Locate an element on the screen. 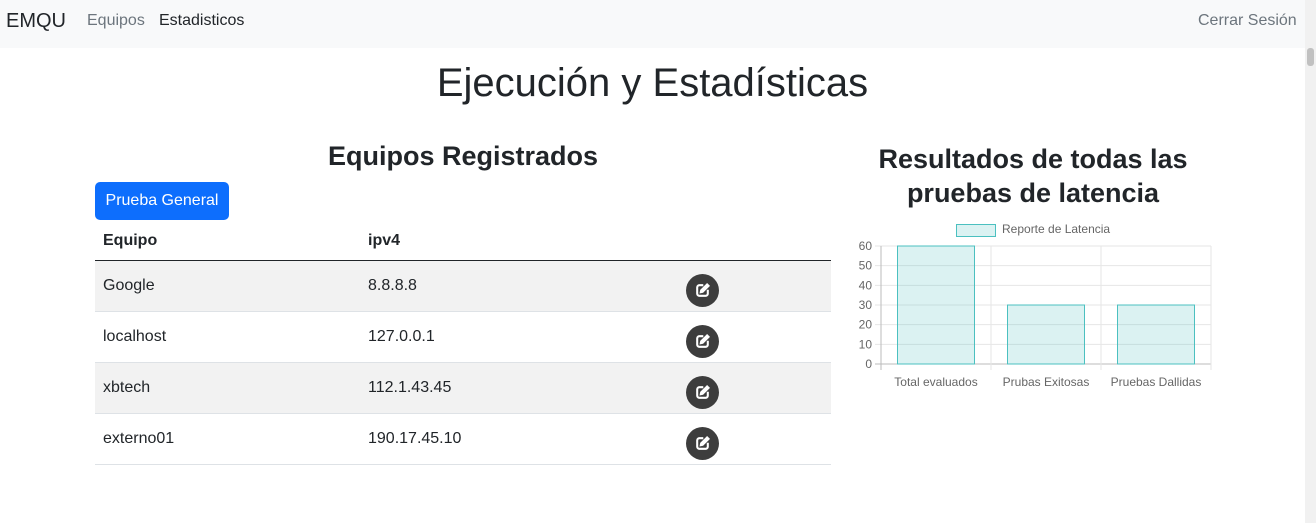 The image size is (1316, 523). y-tick-label: 50 is located at coordinates (866, 266).